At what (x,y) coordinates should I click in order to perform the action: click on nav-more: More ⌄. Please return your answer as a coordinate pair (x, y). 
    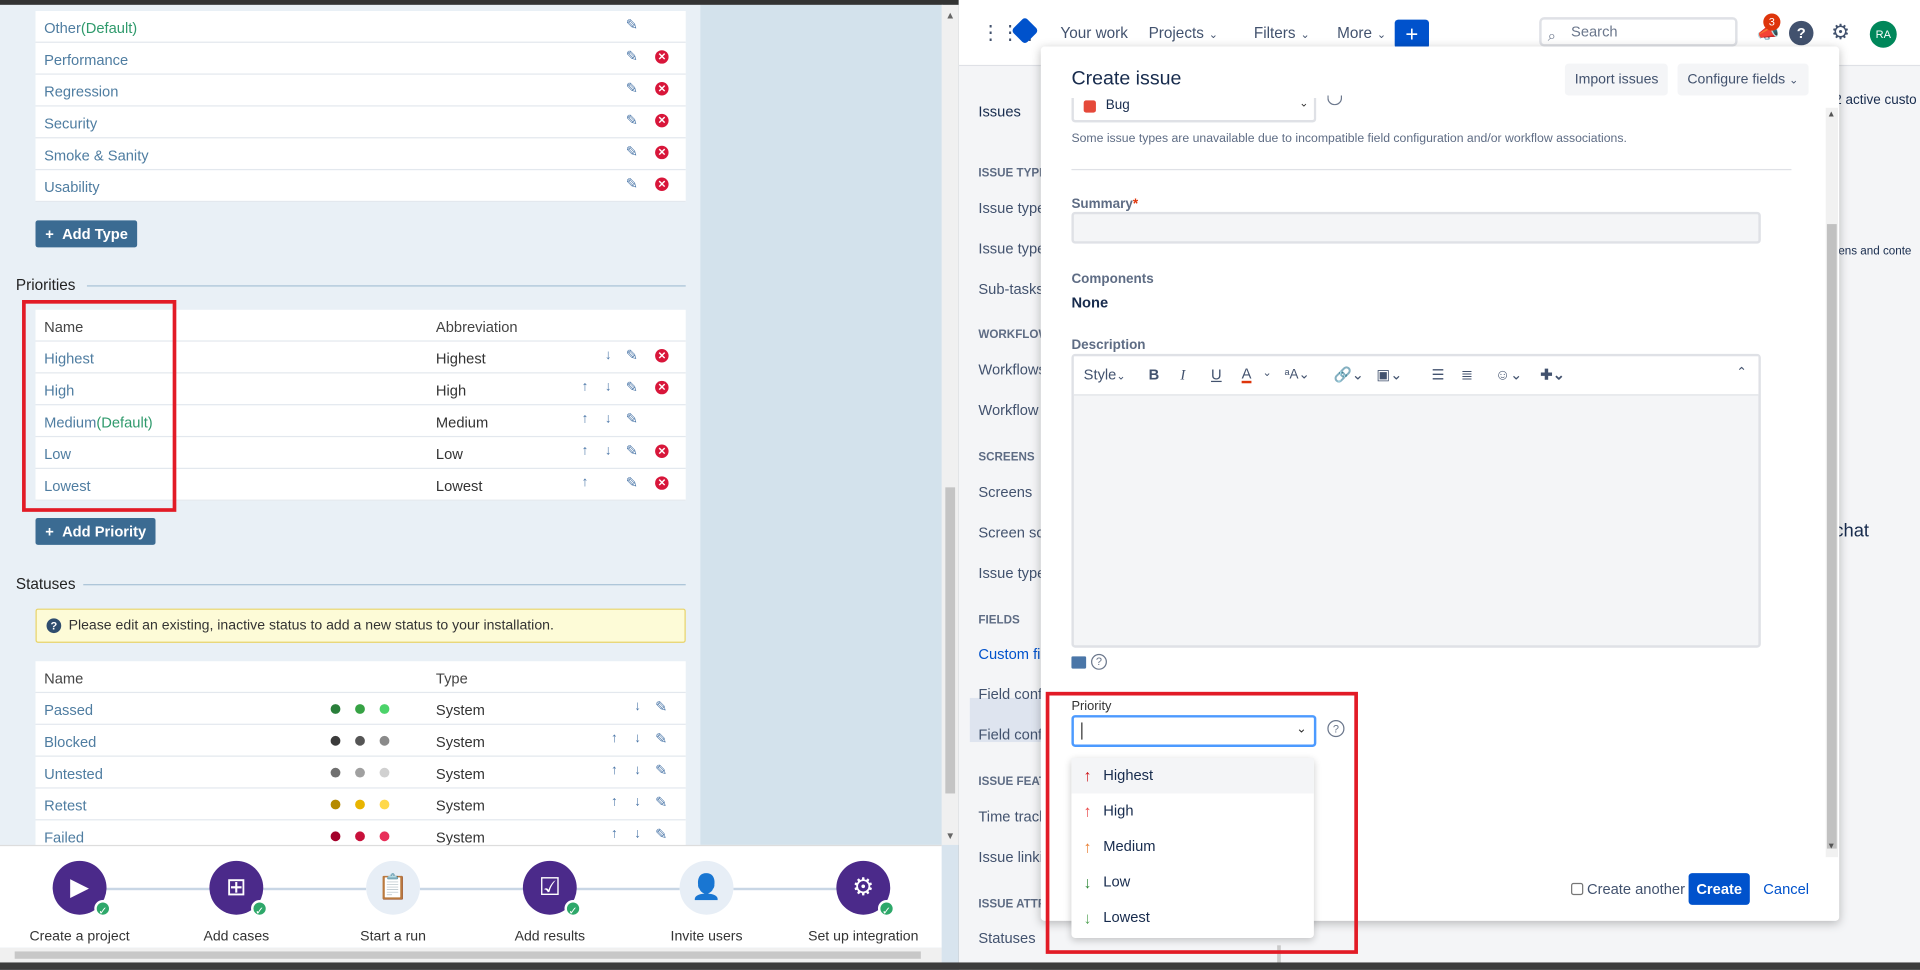
    Looking at the image, I should click on (1361, 32).